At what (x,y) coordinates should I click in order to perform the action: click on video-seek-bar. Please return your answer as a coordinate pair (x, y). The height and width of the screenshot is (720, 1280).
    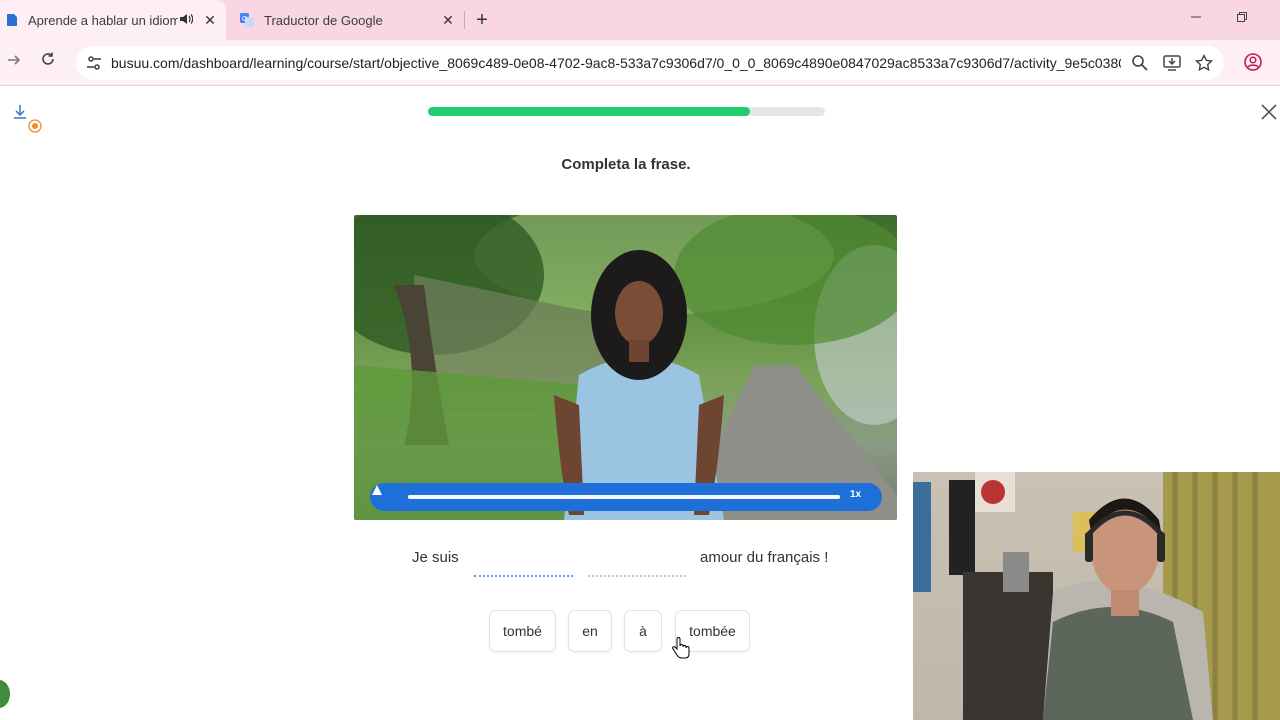
    Looking at the image, I should click on (624, 497).